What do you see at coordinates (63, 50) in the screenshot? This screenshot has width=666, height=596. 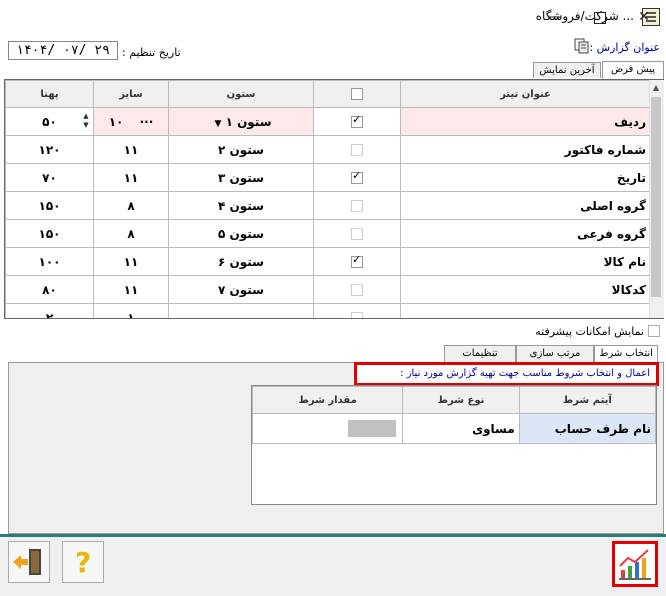 I see `date-input: ۱۴۰۴/ ۰۷/ ۲۹` at bounding box center [63, 50].